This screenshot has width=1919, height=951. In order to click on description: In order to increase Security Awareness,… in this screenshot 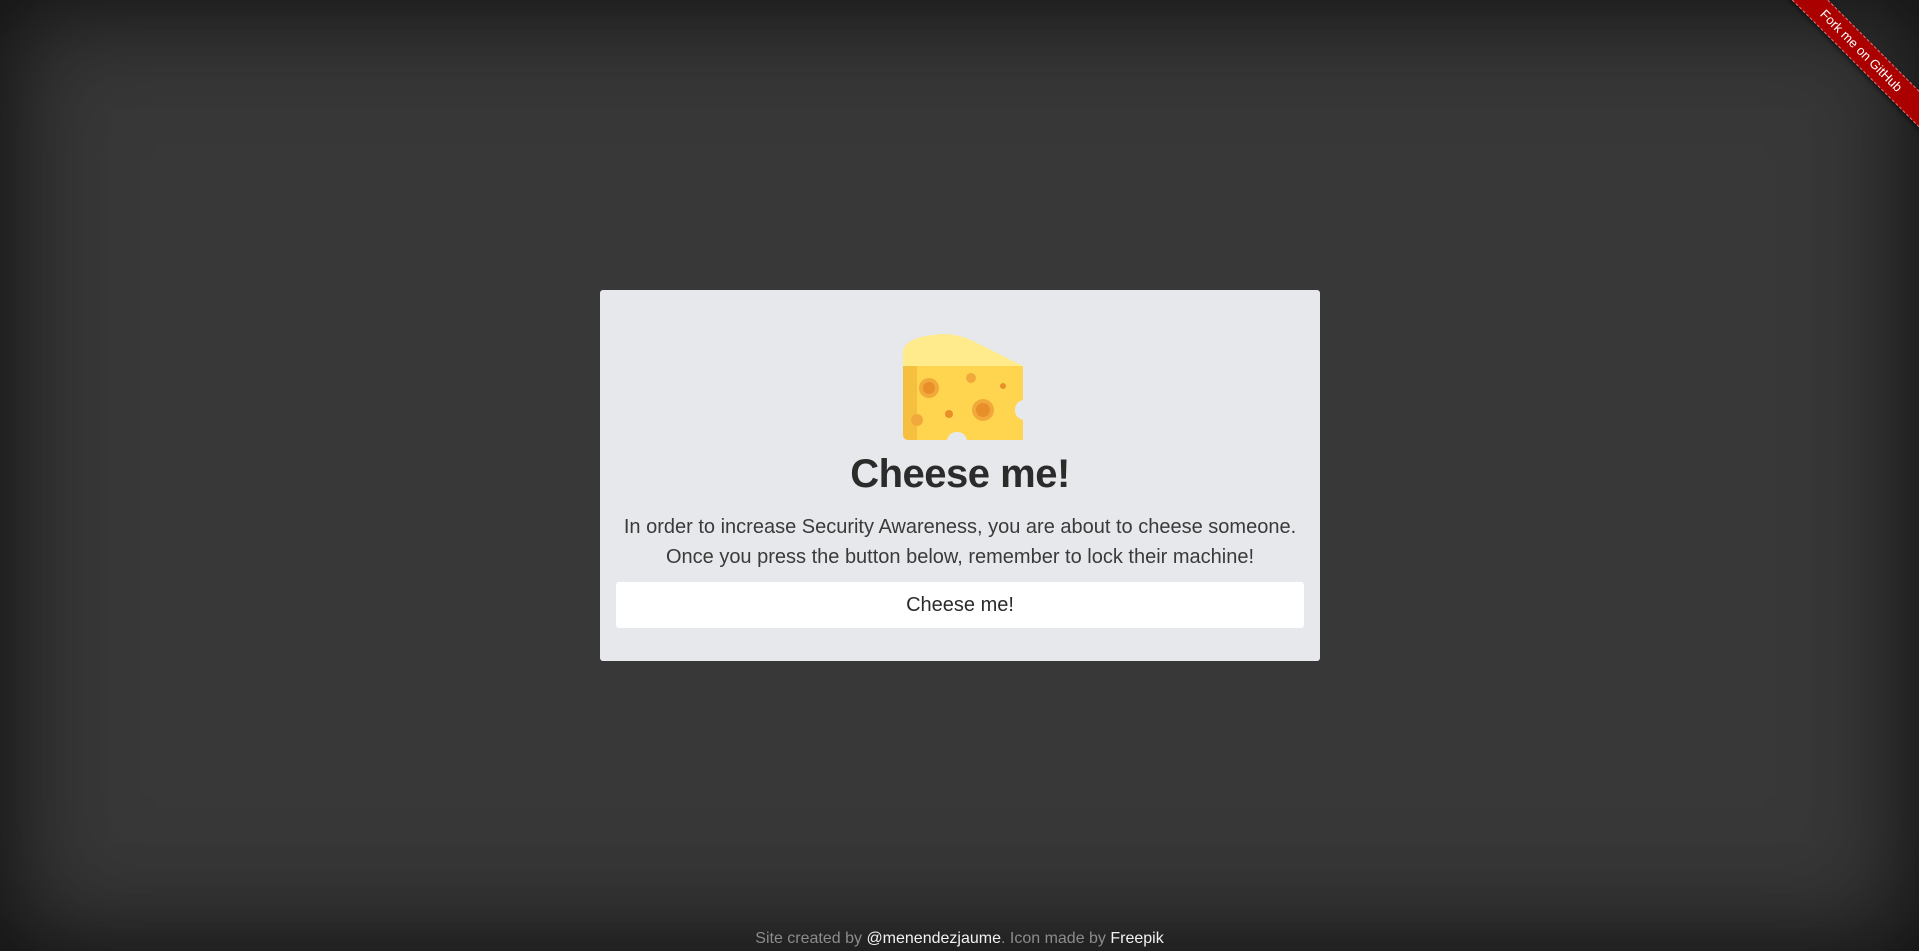, I will do `click(960, 542)`.